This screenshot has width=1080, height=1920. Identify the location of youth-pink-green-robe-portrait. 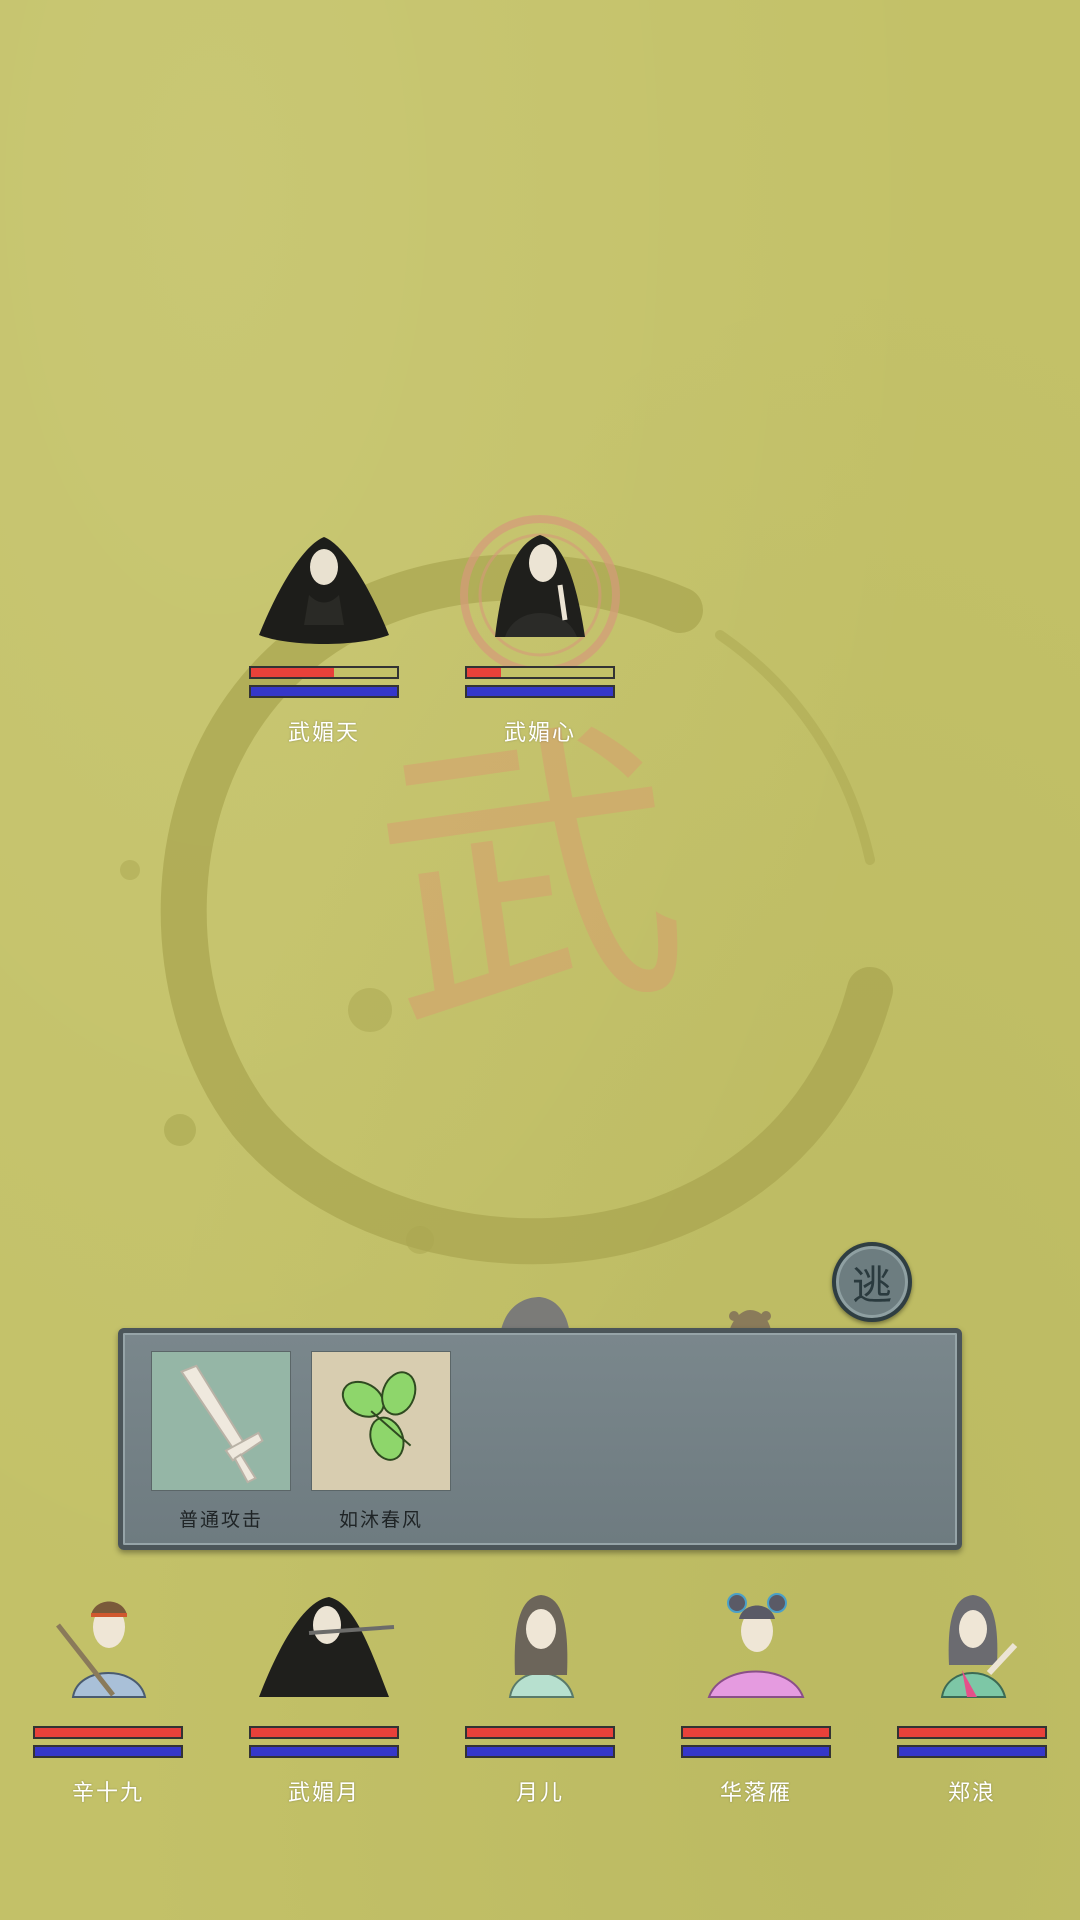
(979, 1646).